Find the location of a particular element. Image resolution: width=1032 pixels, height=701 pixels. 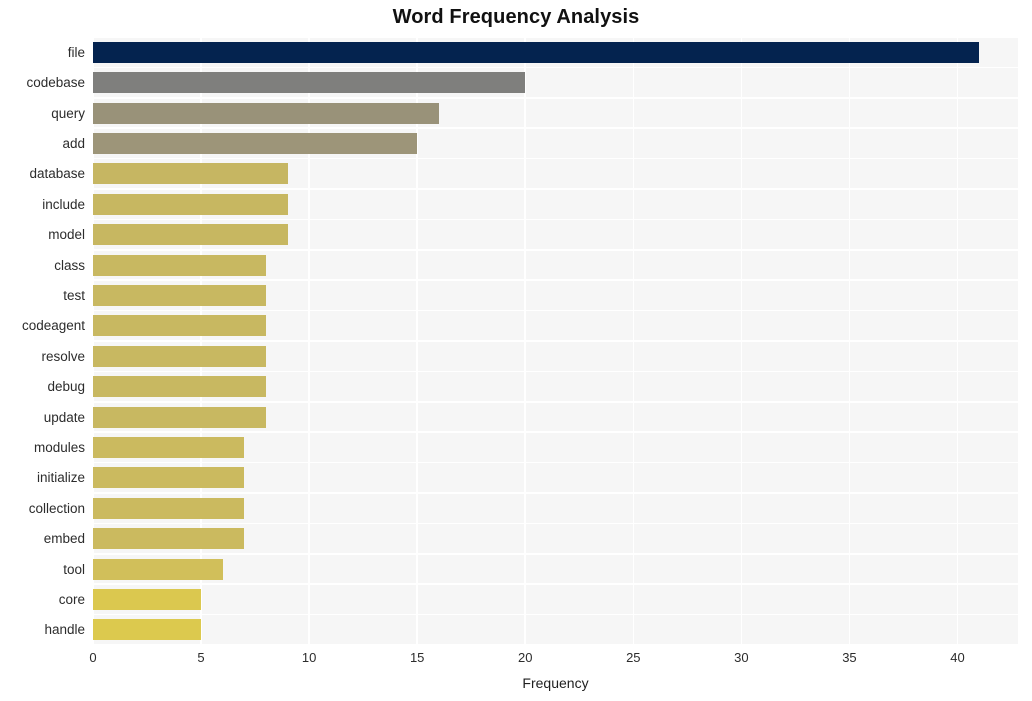

y-axis-tick-label: embed is located at coordinates (64, 539).